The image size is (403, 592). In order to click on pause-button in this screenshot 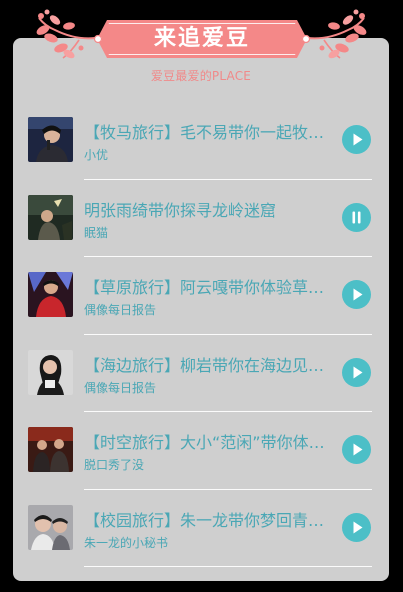, I will do `click(356, 217)`.